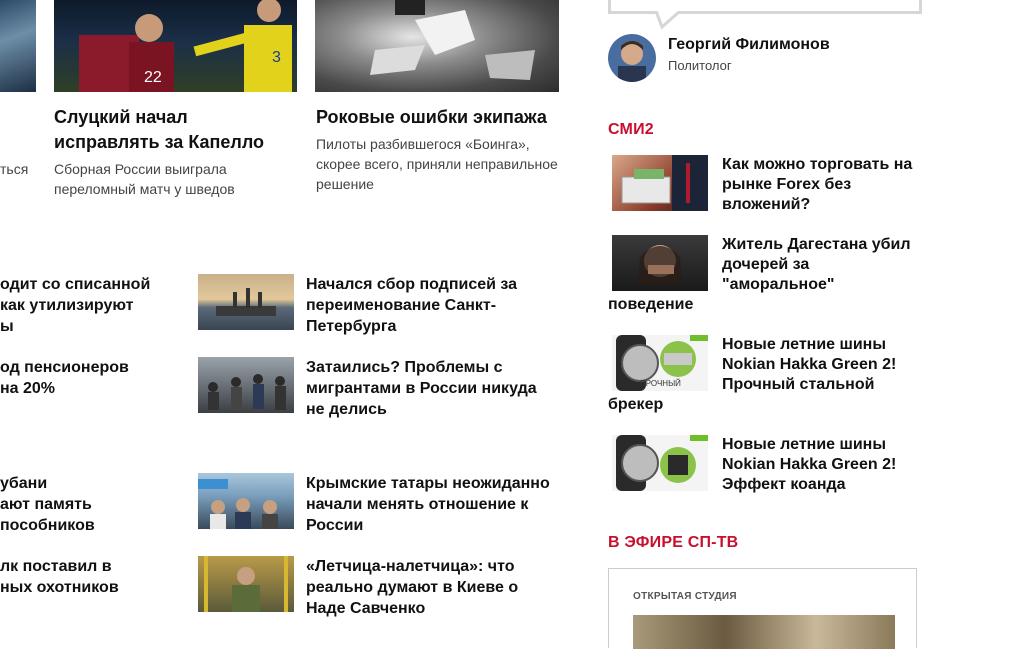  I want to click on expert-avatar, so click(632, 58).